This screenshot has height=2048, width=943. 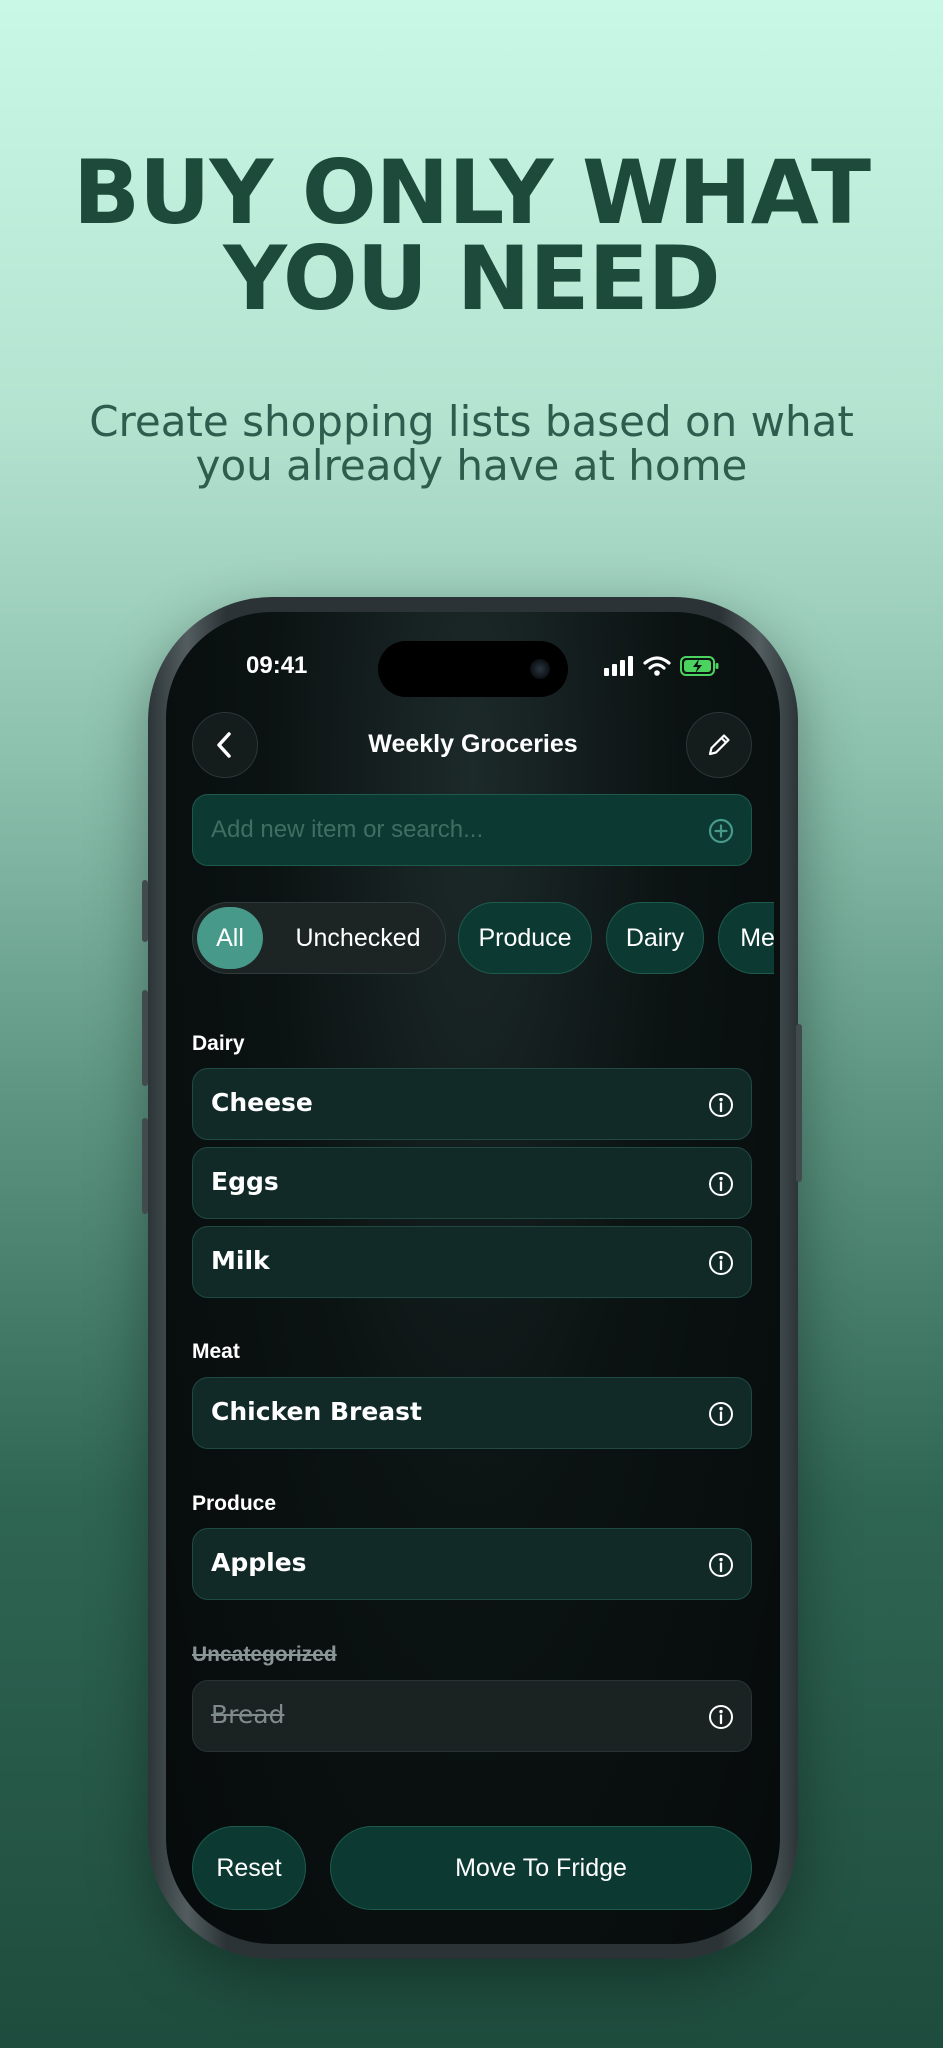 I want to click on status-time: 09:41, so click(x=277, y=665).